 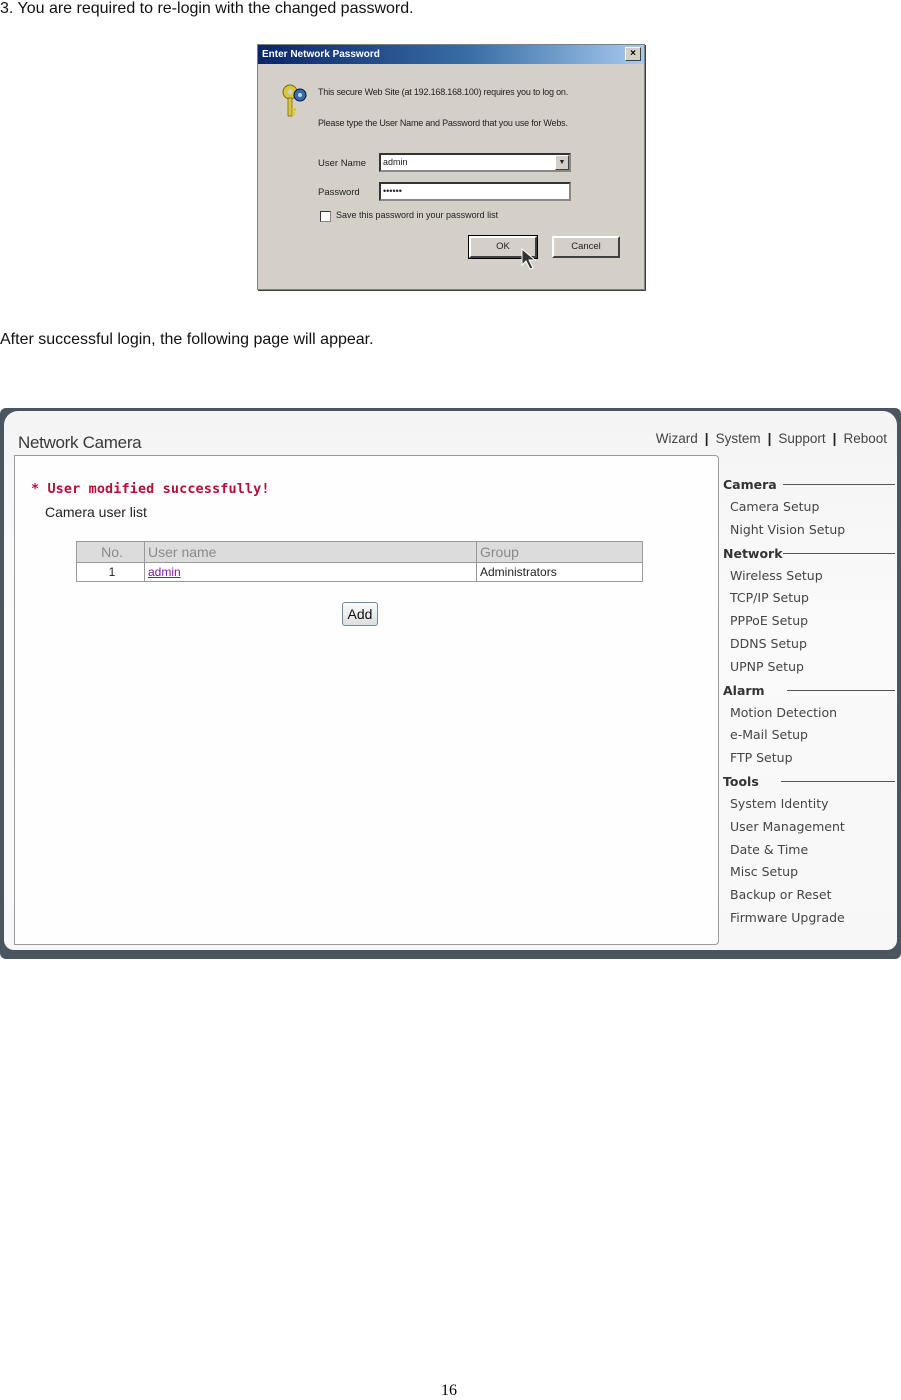 I want to click on nav-reboot: Reboot, so click(x=865, y=438).